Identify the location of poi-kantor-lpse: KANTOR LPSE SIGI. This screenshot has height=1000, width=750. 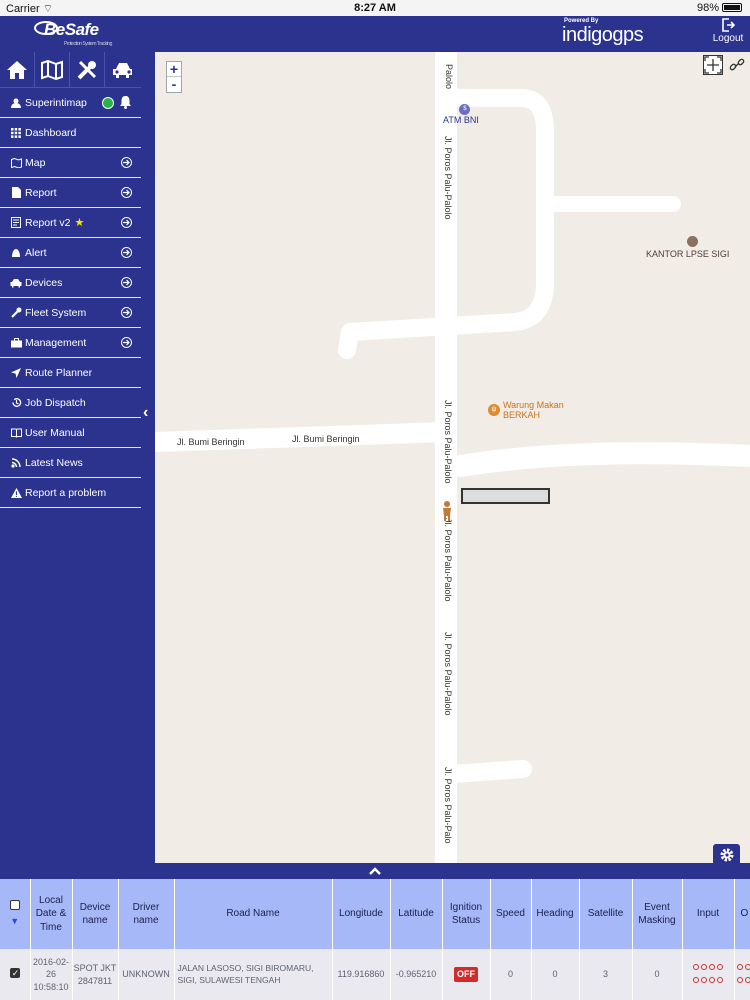
(687, 247).